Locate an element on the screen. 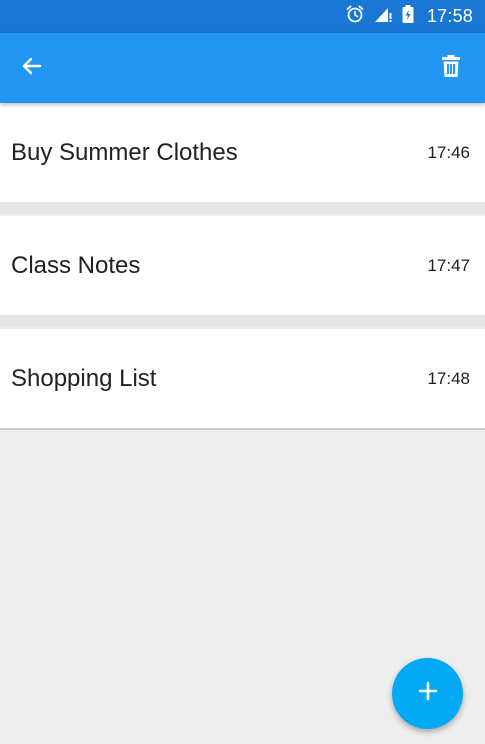 This screenshot has width=485, height=744. signal-icon is located at coordinates (383, 16).